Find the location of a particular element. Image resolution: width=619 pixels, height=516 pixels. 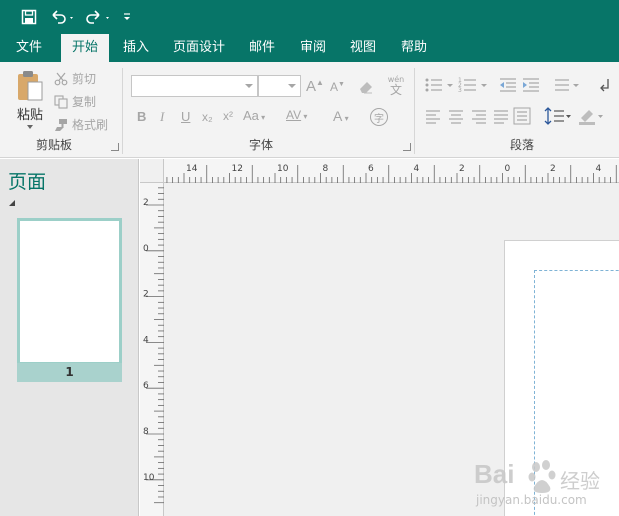

format-painter-icon is located at coordinates (61, 124).